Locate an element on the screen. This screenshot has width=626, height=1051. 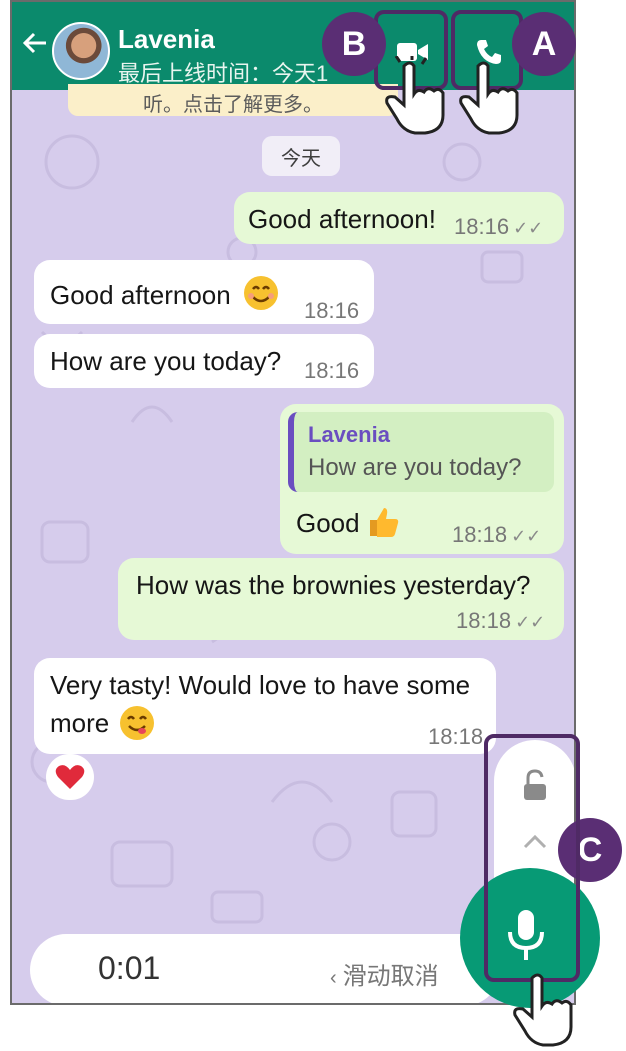
smiling-face-icon is located at coordinates (261, 293).